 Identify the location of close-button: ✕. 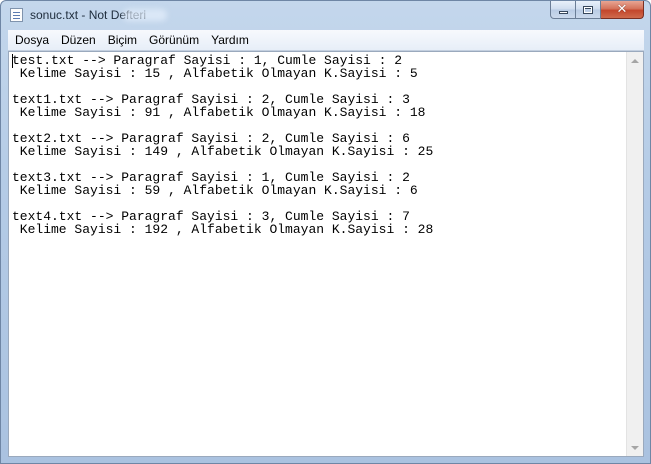
(622, 10).